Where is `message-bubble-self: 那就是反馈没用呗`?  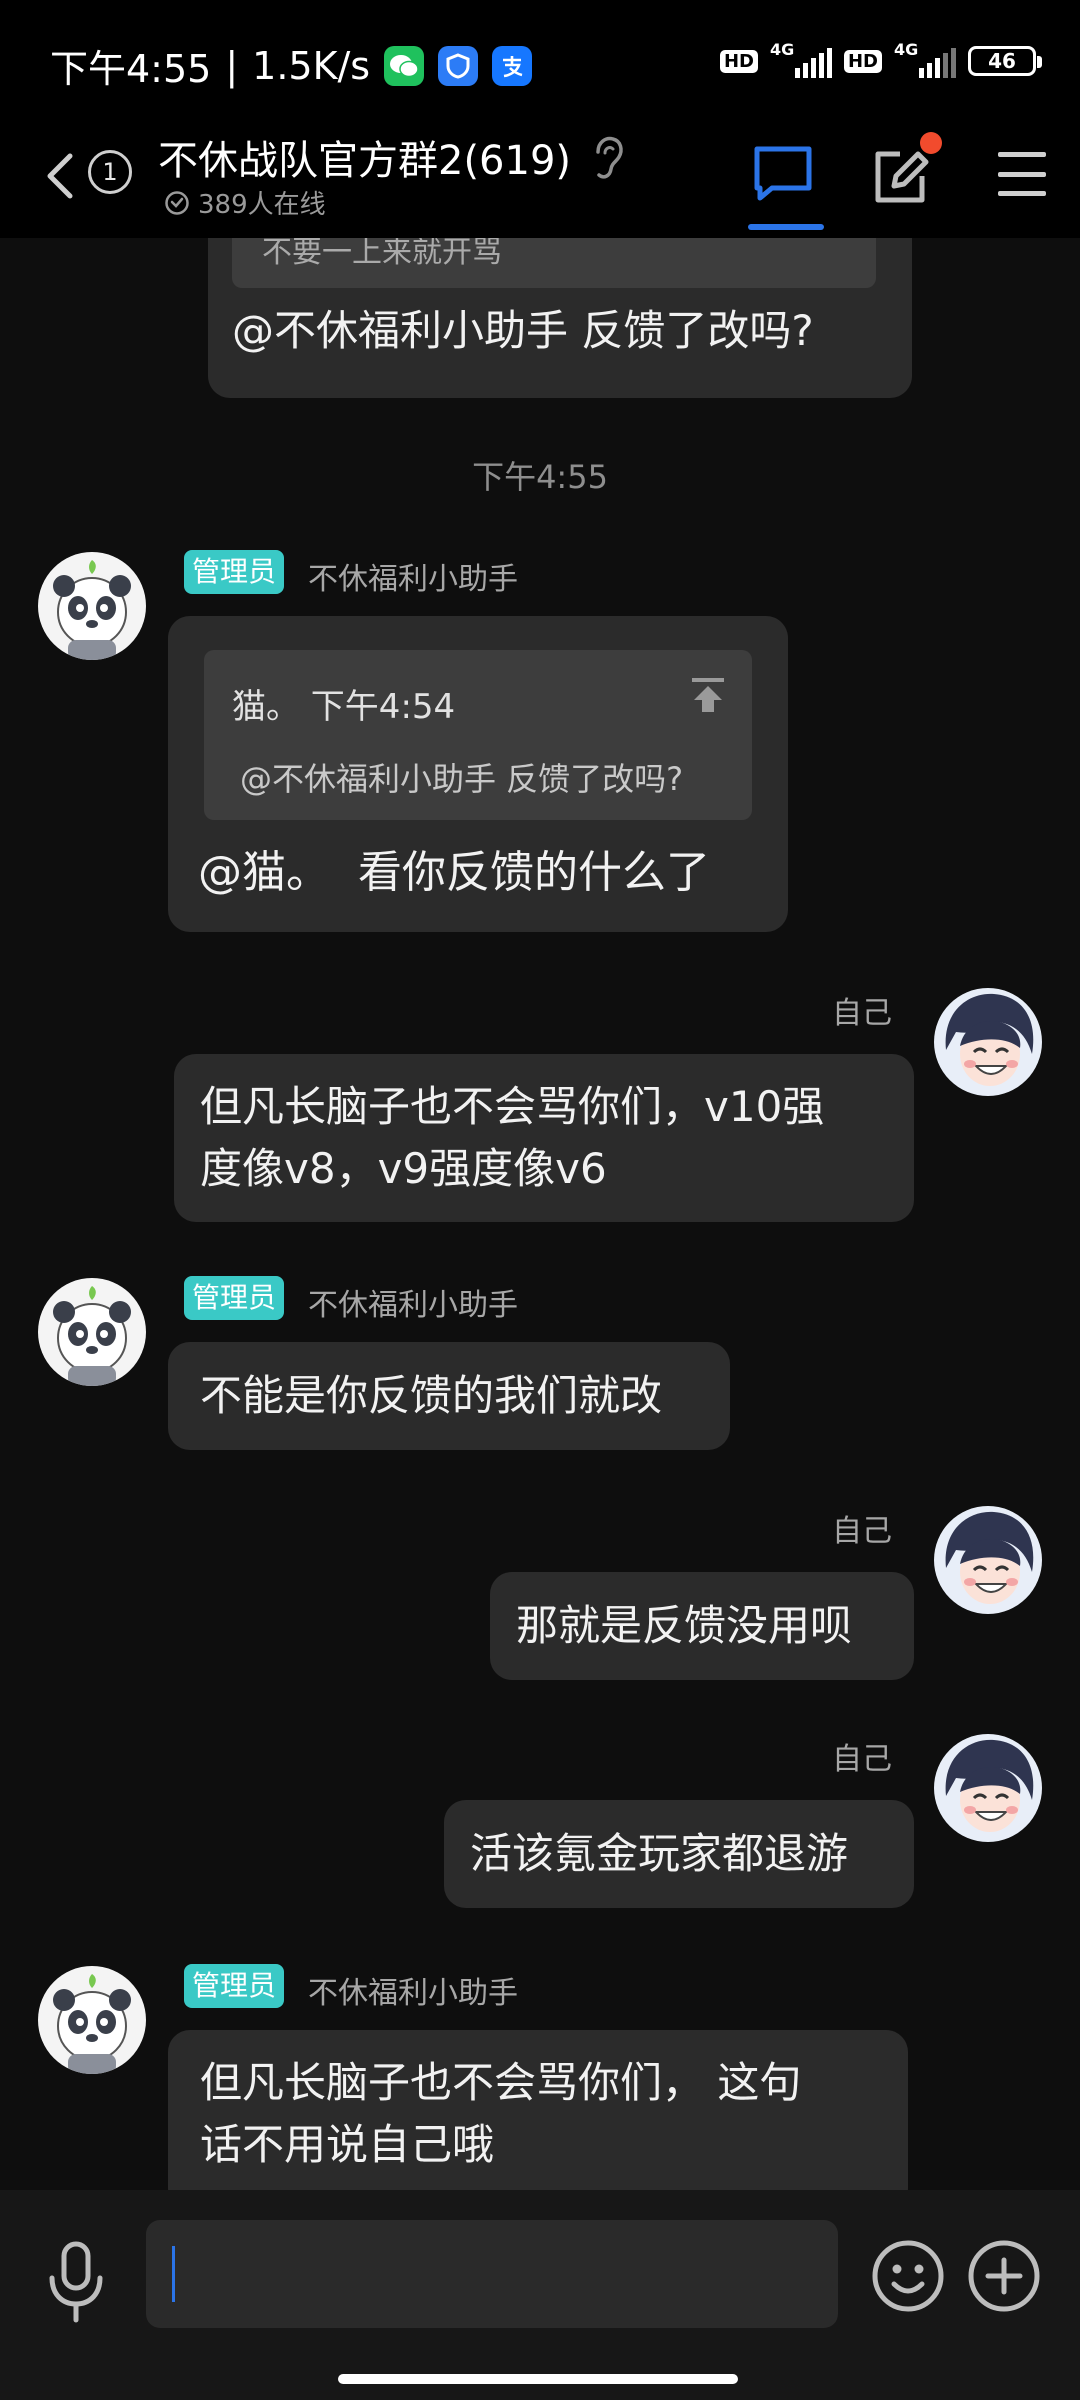
message-bubble-self: 那就是反馈没用呗 is located at coordinates (702, 1626).